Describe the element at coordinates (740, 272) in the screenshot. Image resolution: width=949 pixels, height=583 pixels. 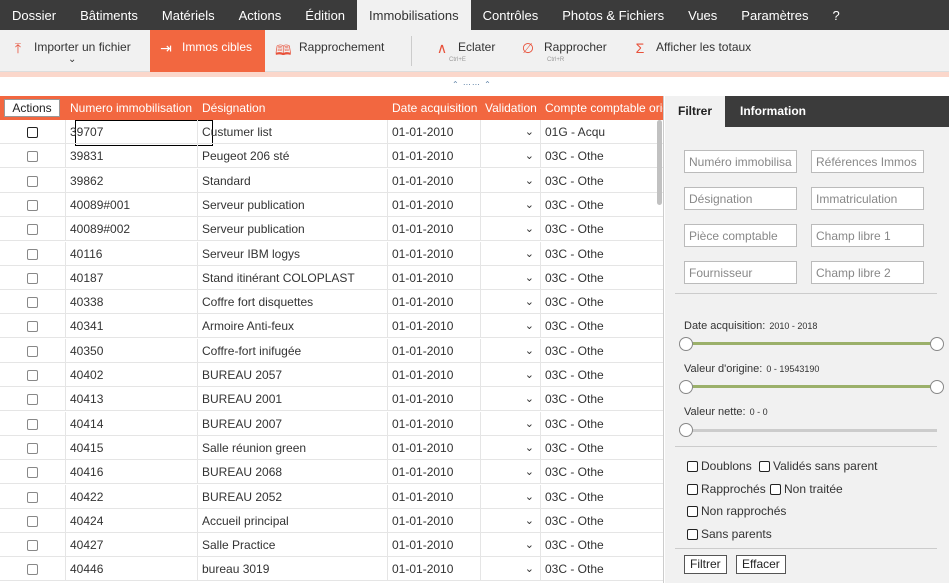
I see `fournisseur-input` at that location.